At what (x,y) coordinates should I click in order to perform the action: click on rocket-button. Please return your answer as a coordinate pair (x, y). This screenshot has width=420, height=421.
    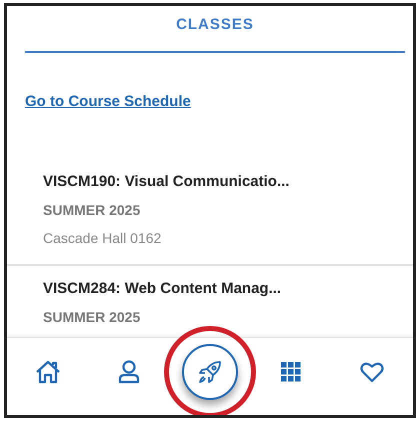
    Looking at the image, I should click on (210, 372).